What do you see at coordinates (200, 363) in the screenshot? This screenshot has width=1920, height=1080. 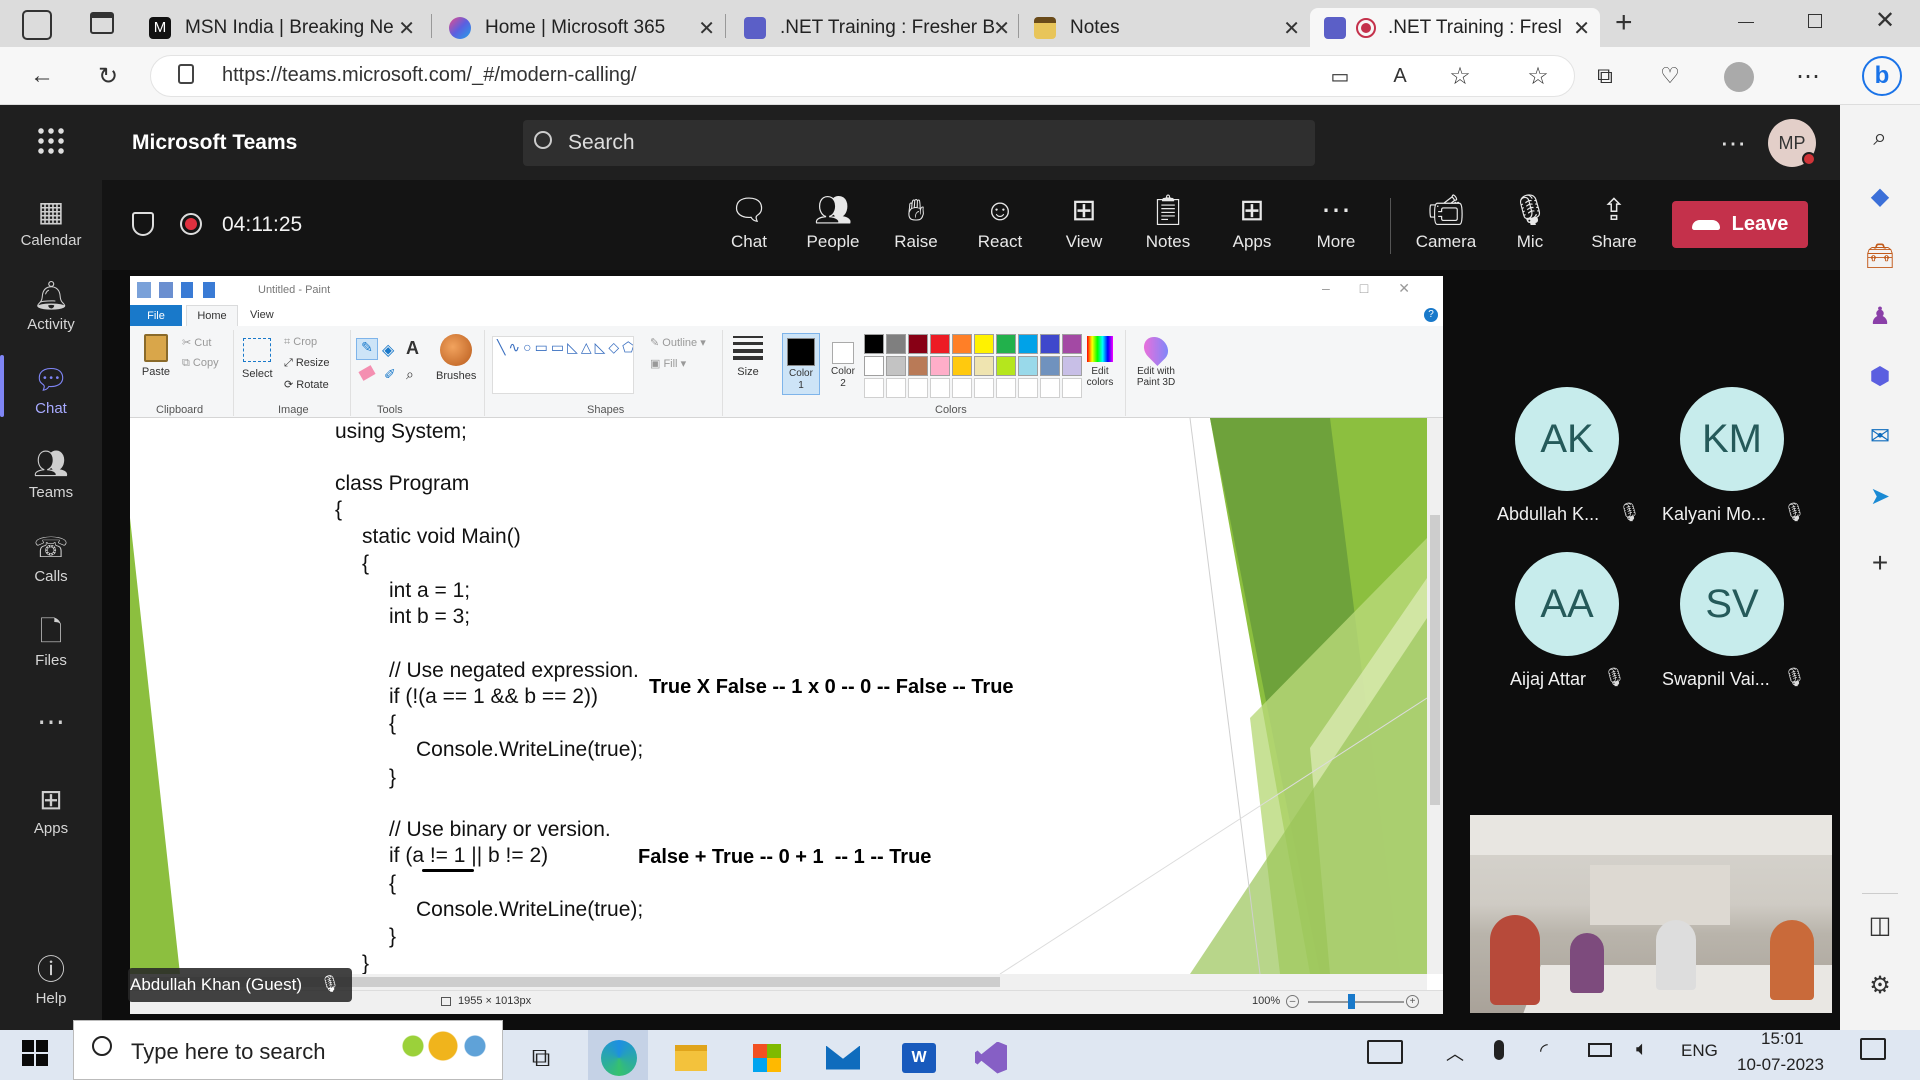 I see `copy-button: ⧉ Copy` at bounding box center [200, 363].